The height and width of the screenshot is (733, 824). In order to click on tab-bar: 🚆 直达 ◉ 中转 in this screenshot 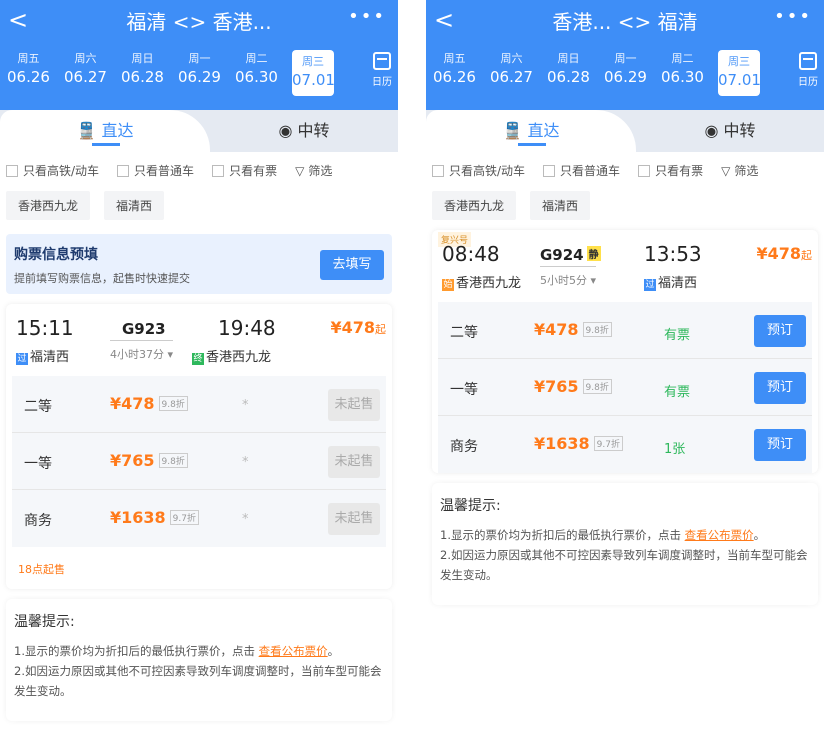, I will do `click(199, 131)`.